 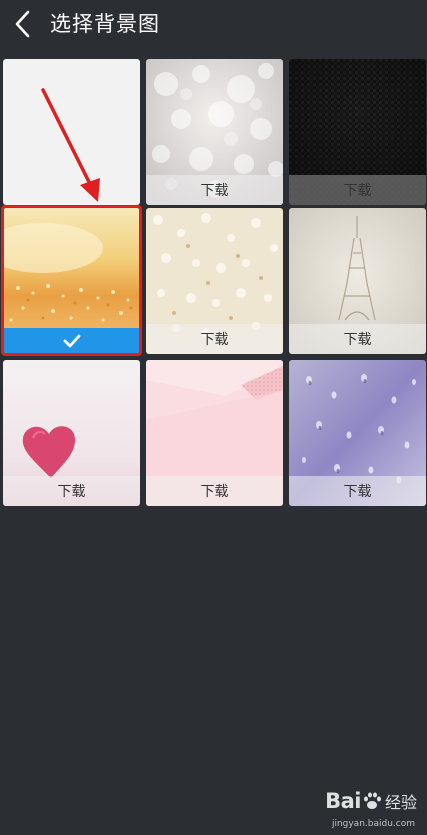 What do you see at coordinates (214, 281) in the screenshot?
I see `wallpaper-tile-cream-floral: 下载` at bounding box center [214, 281].